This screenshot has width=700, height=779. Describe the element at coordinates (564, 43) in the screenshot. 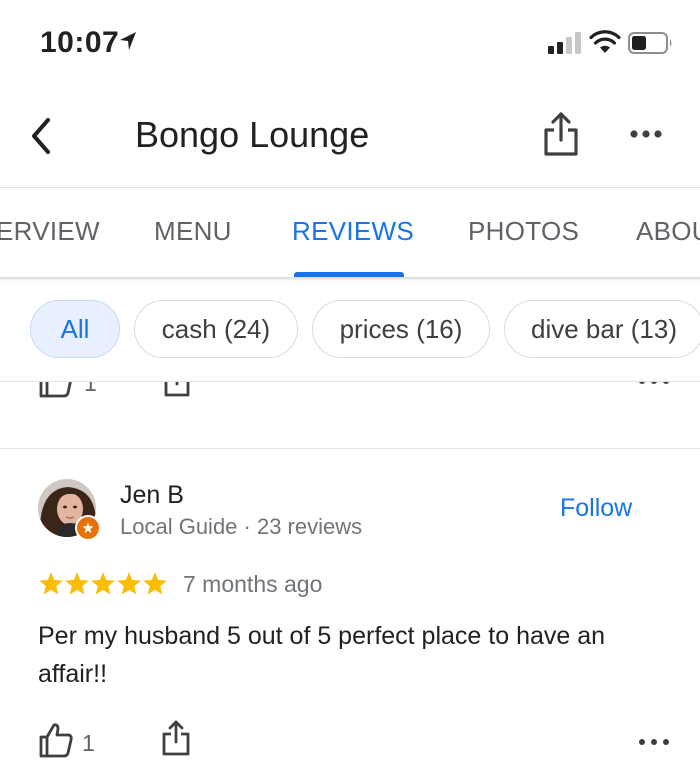

I see `cellular-signal-icon` at that location.